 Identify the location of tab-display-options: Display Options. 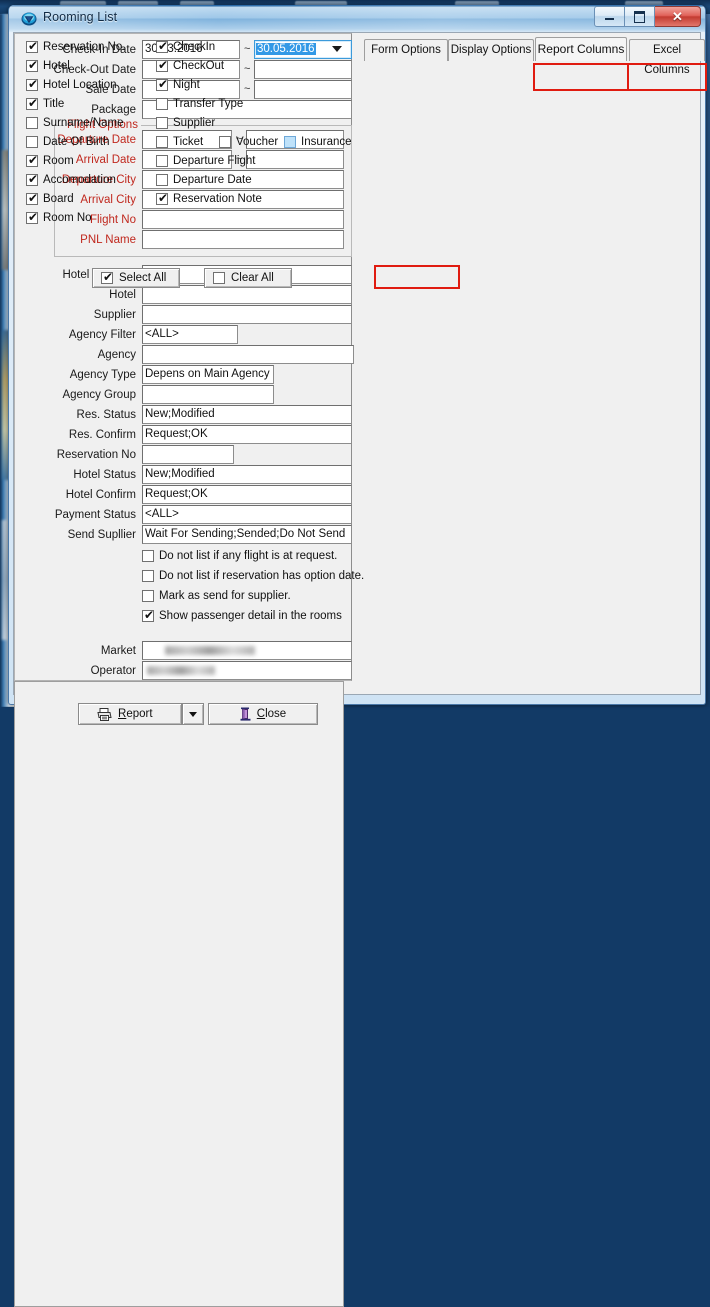
(491, 50).